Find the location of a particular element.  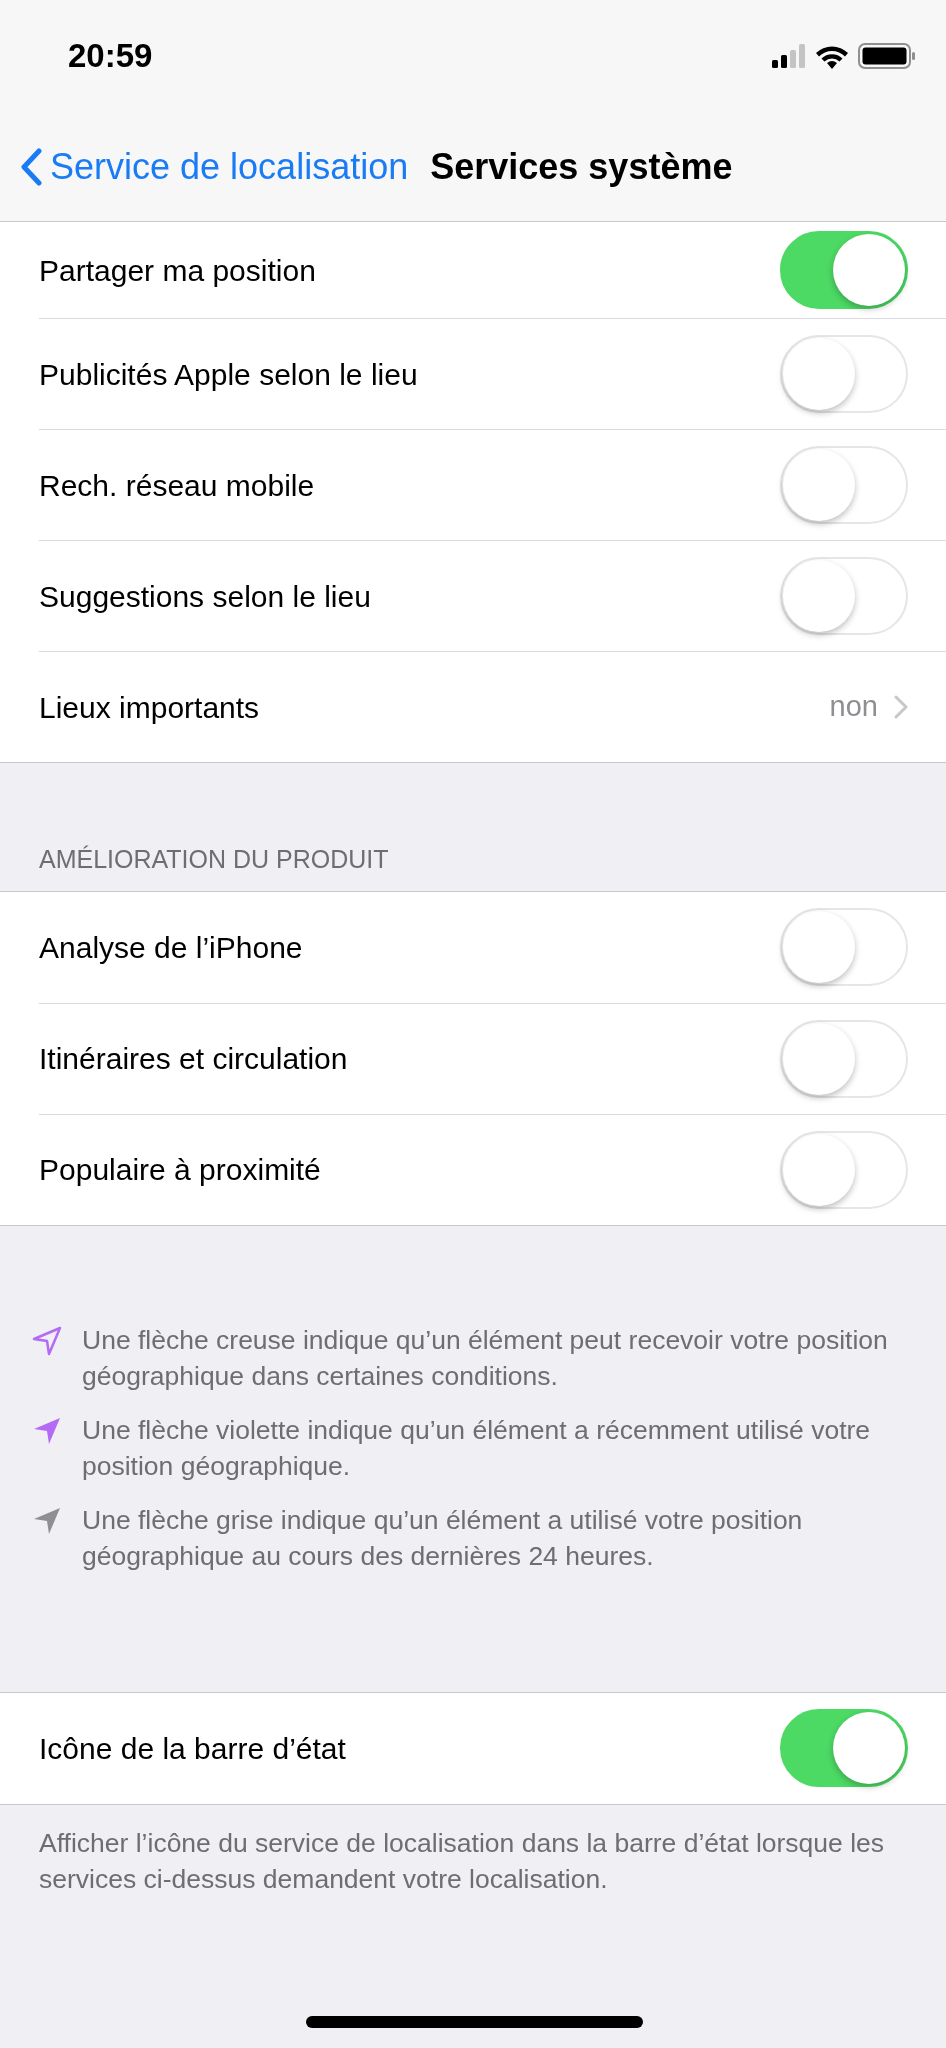

setting-label: Publicités Apple selon le lieu is located at coordinates (228, 374).